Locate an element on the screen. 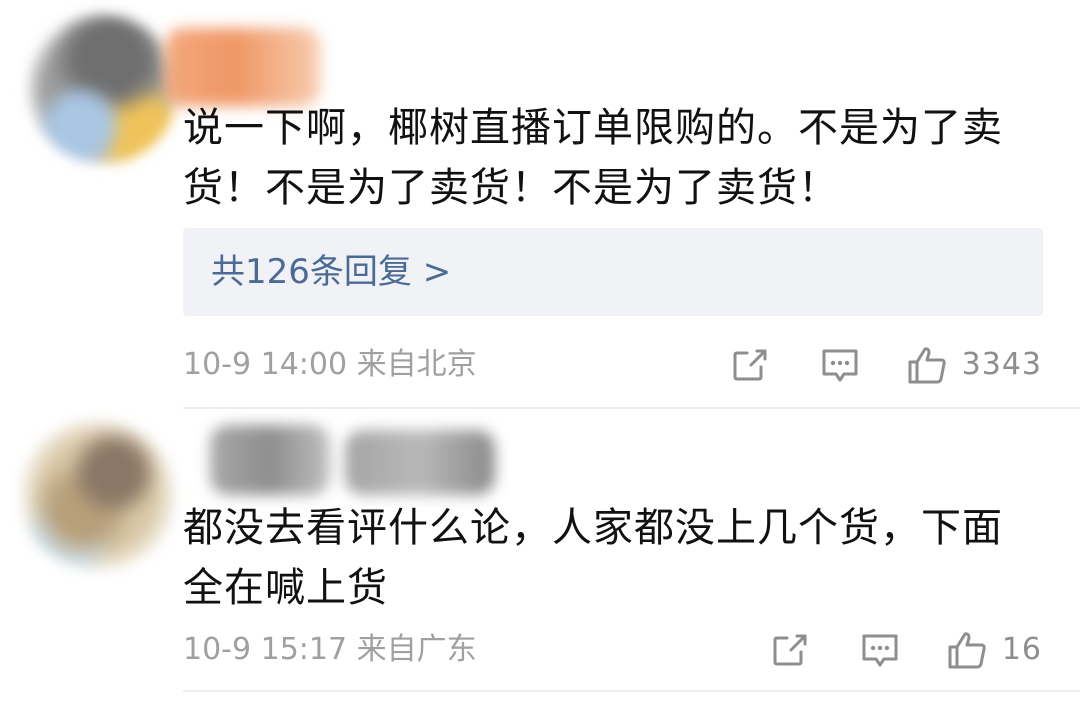 The image size is (1080, 702). location: 来自北京 is located at coordinates (416, 364).